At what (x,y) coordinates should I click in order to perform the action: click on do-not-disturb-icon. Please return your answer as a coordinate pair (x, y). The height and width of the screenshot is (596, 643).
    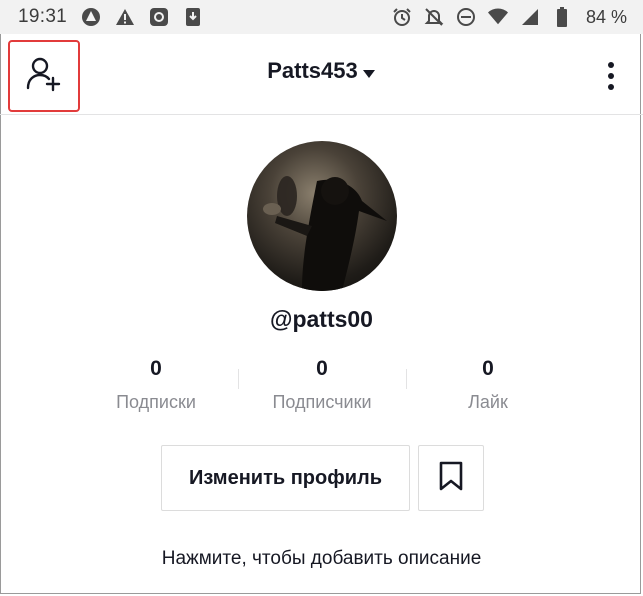
    Looking at the image, I should click on (466, 17).